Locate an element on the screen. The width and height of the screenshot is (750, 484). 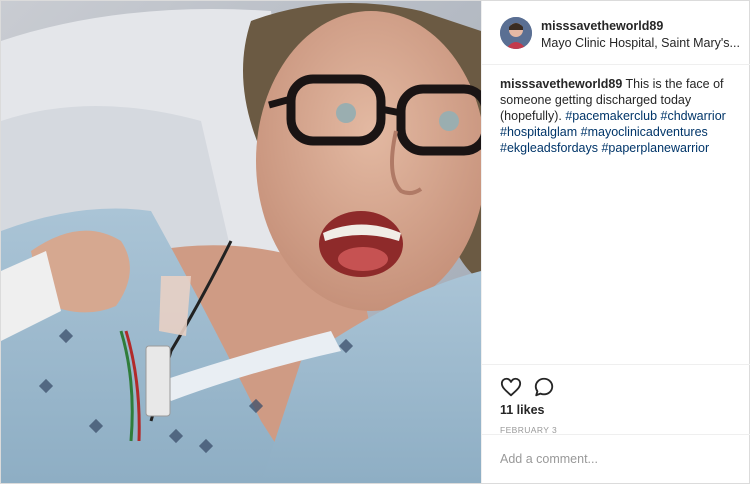
hashtag-link: #mayoclinicadventures is located at coordinates (644, 132).